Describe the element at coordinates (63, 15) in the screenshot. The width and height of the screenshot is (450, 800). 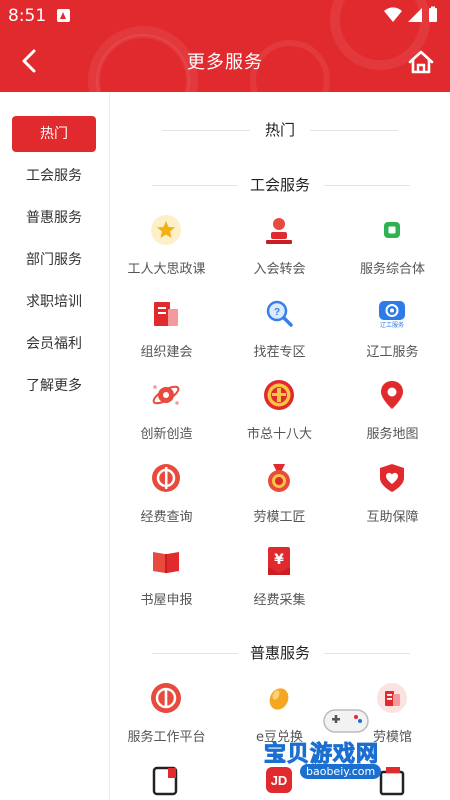
I see `notification-icon` at that location.